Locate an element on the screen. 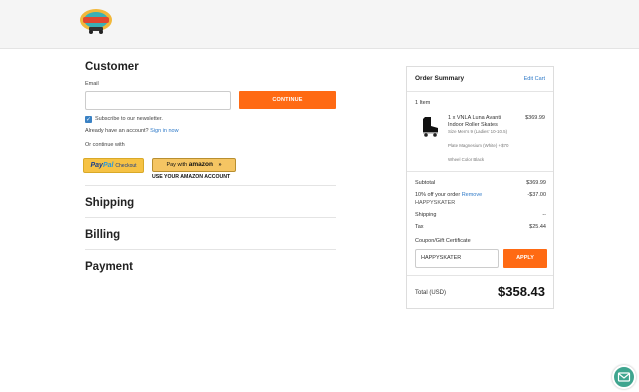  item-option-wheel: Wheel Color Black is located at coordinates (466, 159).